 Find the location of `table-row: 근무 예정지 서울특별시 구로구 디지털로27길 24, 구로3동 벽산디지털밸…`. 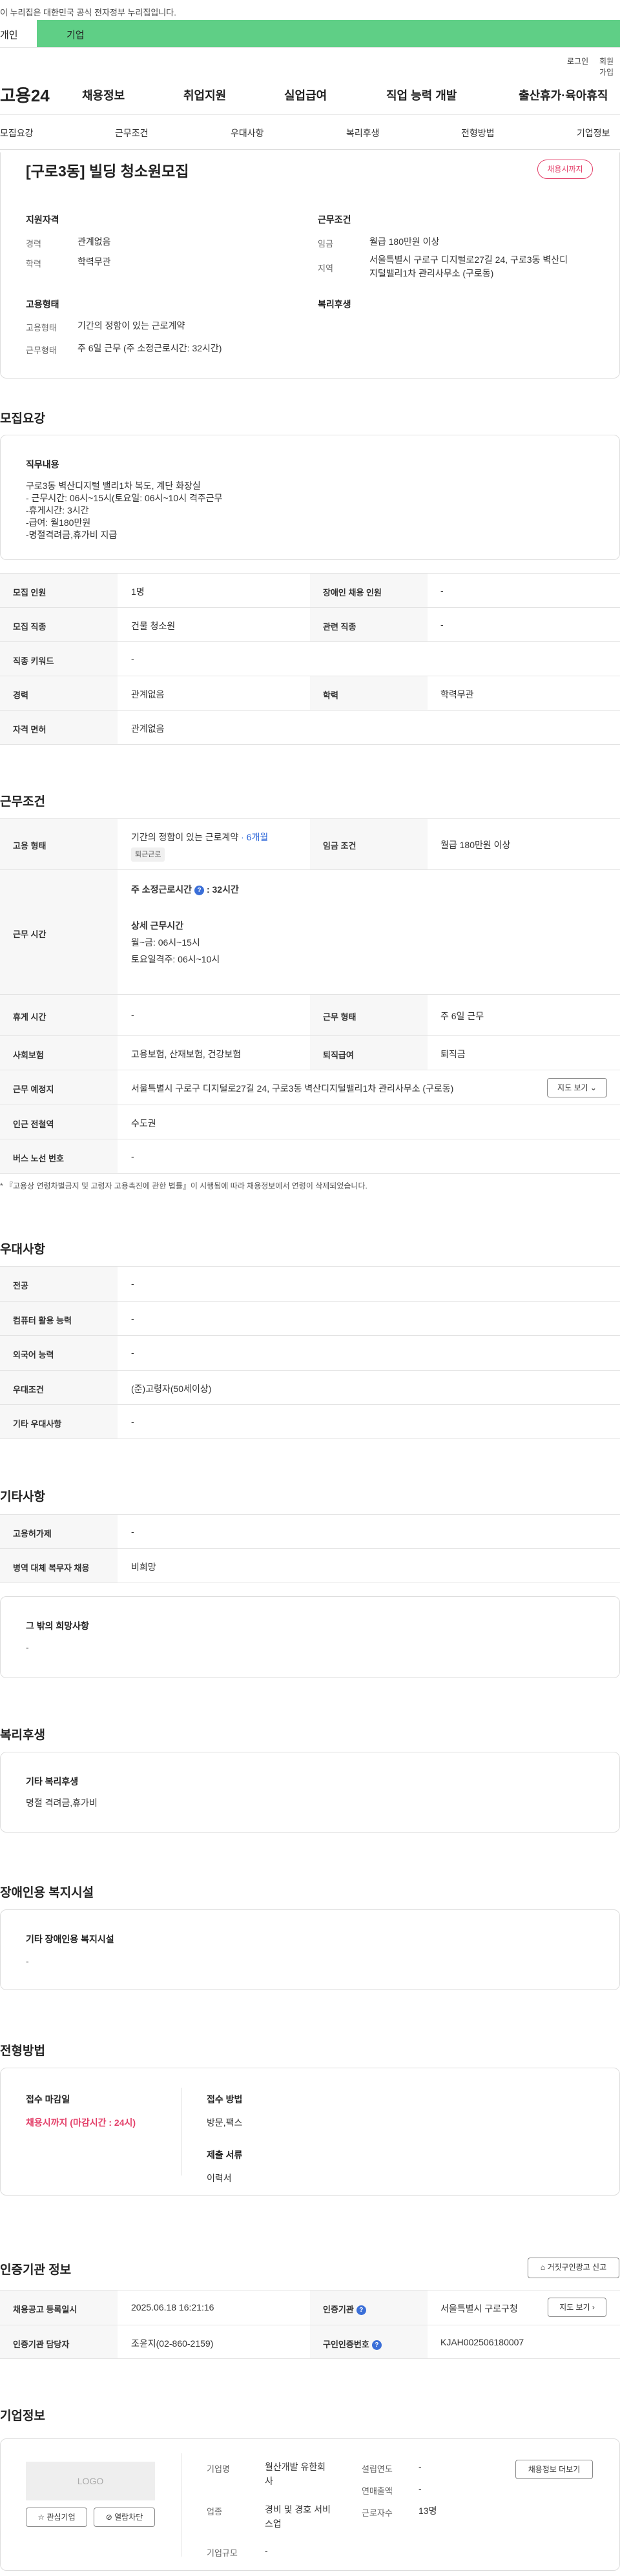

table-row: 근무 예정지 서울특별시 구로구 디지털로27길 24, 구로3동 벽산디지털밸… is located at coordinates (310, 1087).